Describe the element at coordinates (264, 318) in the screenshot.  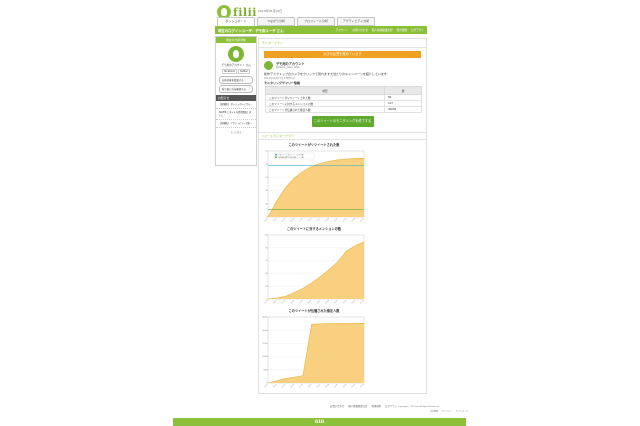
I see `y-tick-label: 45000` at that location.